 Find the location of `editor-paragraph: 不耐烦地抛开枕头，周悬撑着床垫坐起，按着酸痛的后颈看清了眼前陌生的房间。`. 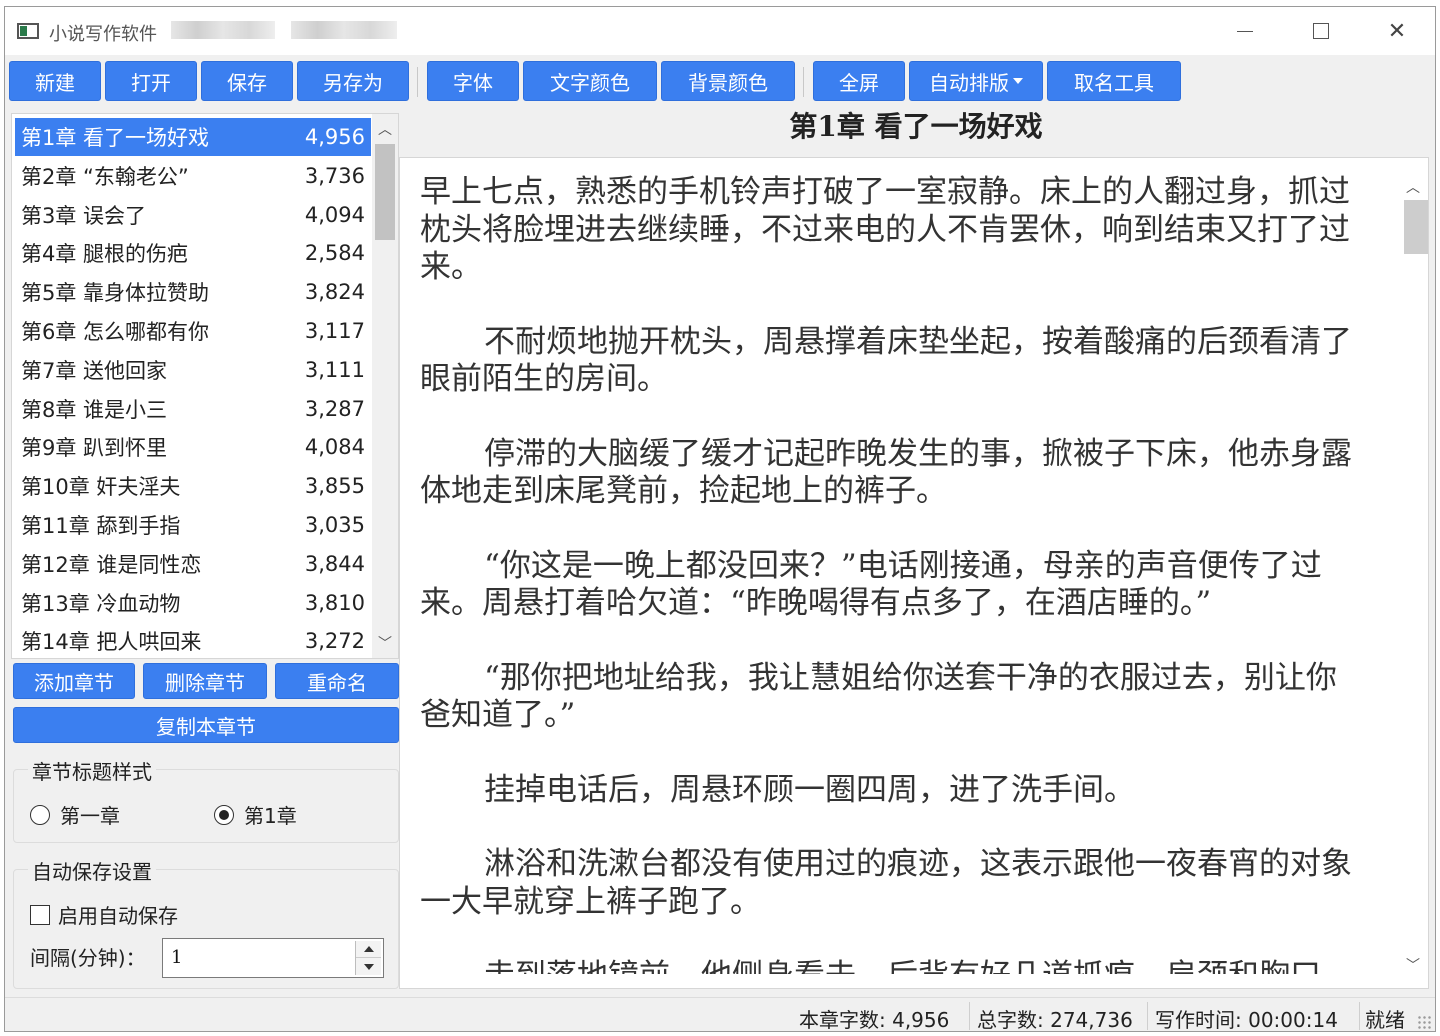

editor-paragraph: 不耐烦地抛开枕头，周悬撑着床垫坐起，按着酸痛的后颈看清了眼前陌生的房间。 is located at coordinates (890, 361).